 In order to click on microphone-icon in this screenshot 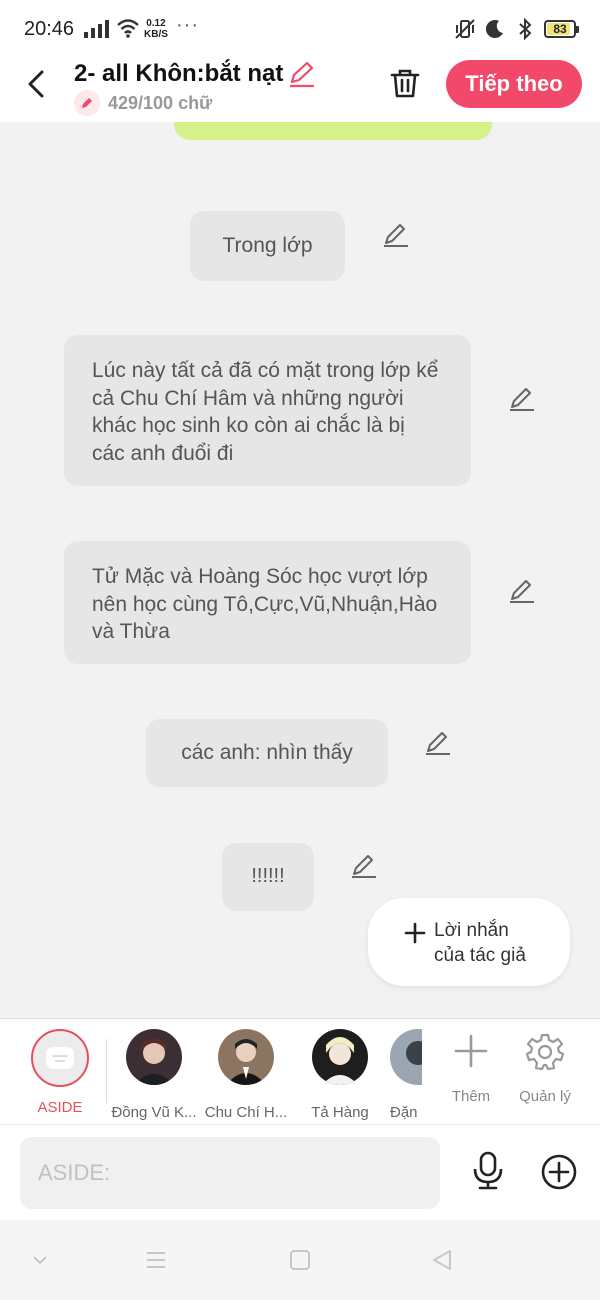, I will do `click(488, 1171)`.